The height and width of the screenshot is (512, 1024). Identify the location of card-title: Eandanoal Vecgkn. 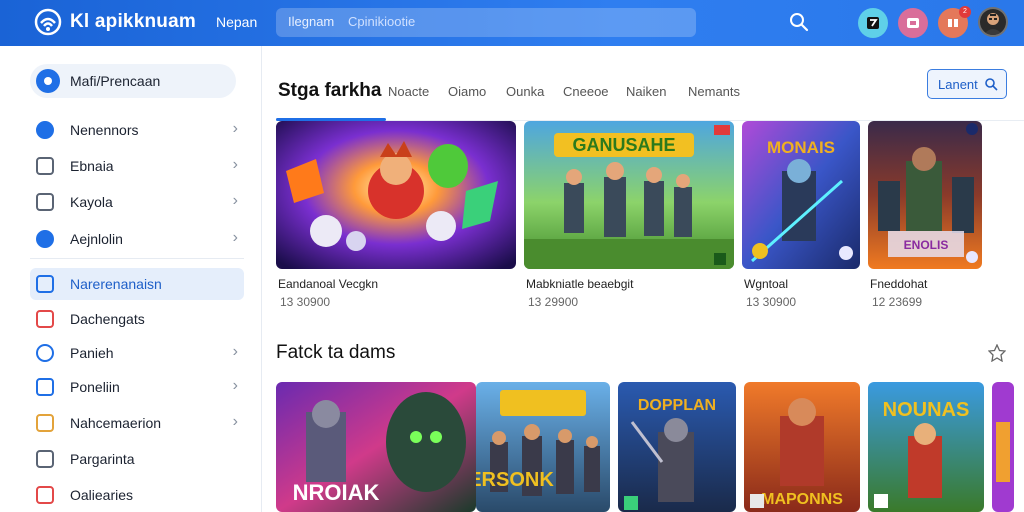
(328, 284).